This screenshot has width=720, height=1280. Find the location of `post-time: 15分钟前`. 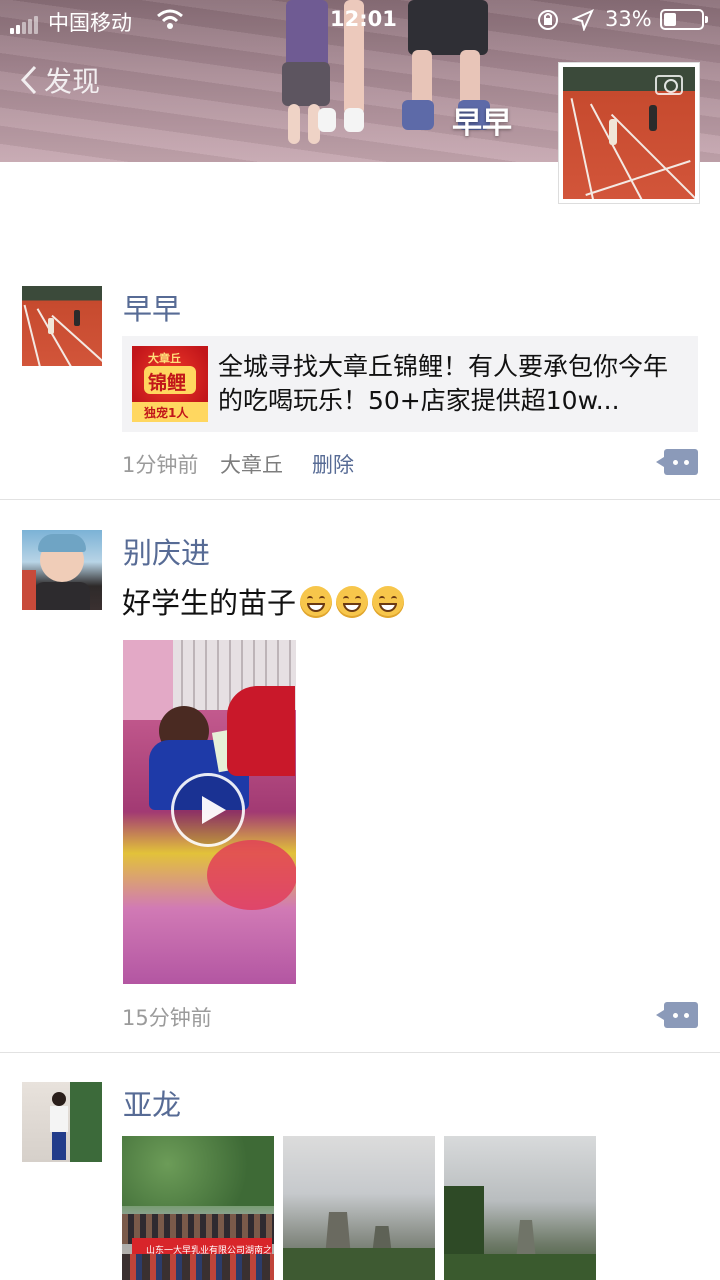

post-time: 15分钟前 is located at coordinates (167, 1018).